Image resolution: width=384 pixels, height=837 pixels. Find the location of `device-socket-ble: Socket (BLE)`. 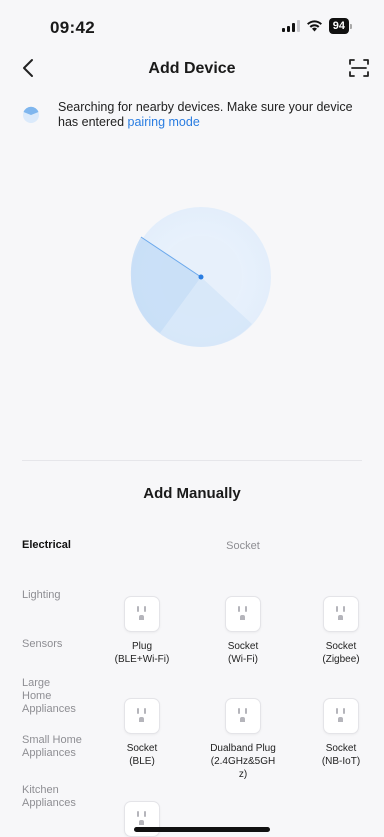

device-socket-ble: Socket (BLE) is located at coordinates (142, 733).